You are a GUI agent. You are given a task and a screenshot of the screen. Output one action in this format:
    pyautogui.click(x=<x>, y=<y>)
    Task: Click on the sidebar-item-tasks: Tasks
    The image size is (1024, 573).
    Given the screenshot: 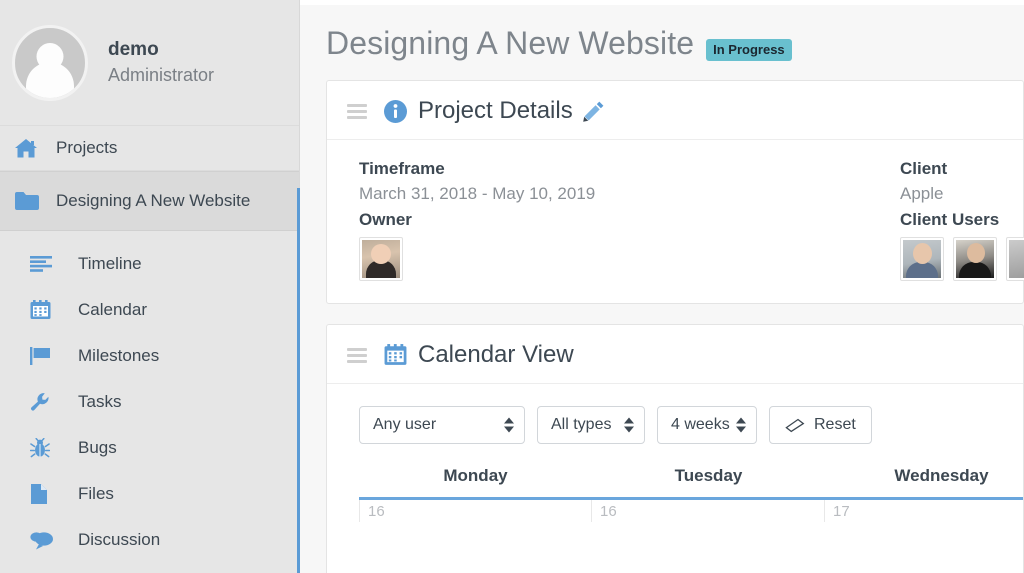 What is the action you would take?
    pyautogui.click(x=150, y=402)
    